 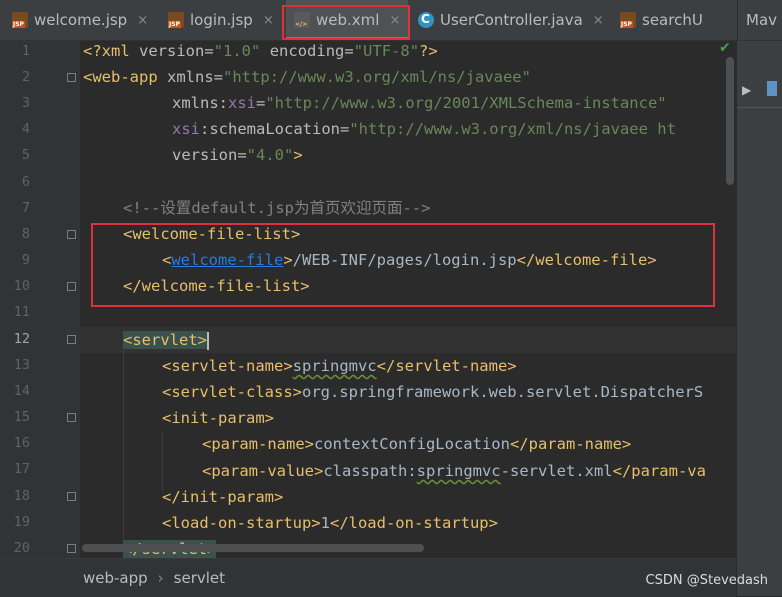 What do you see at coordinates (25, 51) in the screenshot?
I see `line-number: 1` at bounding box center [25, 51].